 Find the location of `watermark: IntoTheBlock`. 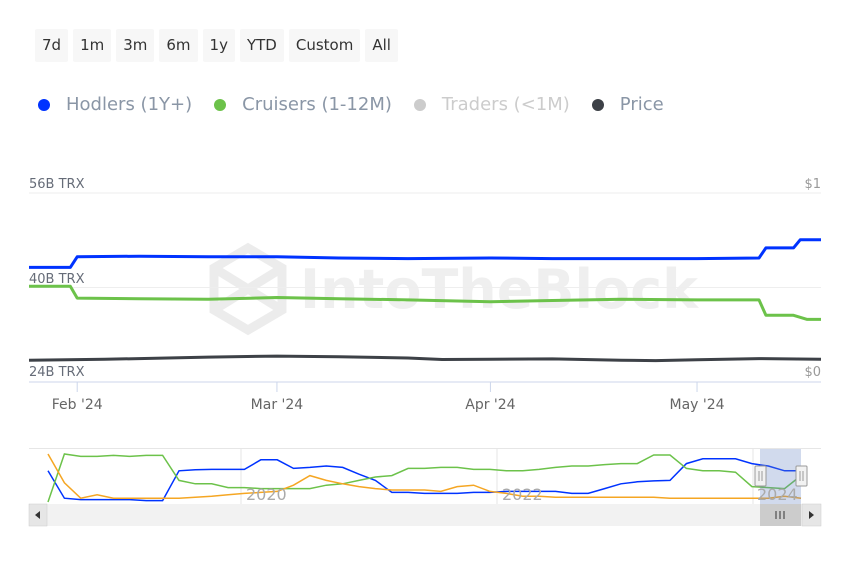

watermark: IntoTheBlock is located at coordinates (454, 289).